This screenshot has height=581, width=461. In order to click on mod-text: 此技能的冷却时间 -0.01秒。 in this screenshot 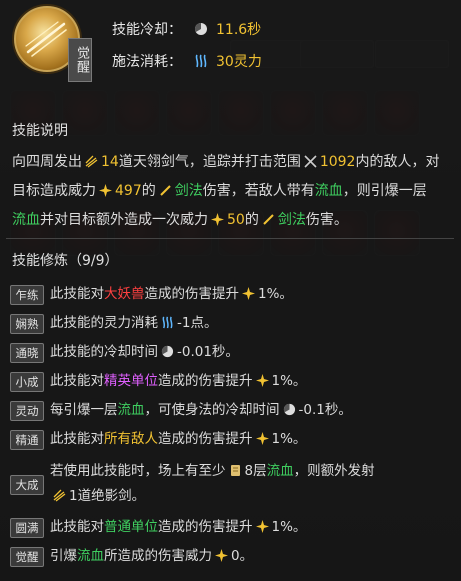, I will do `click(144, 352)`.